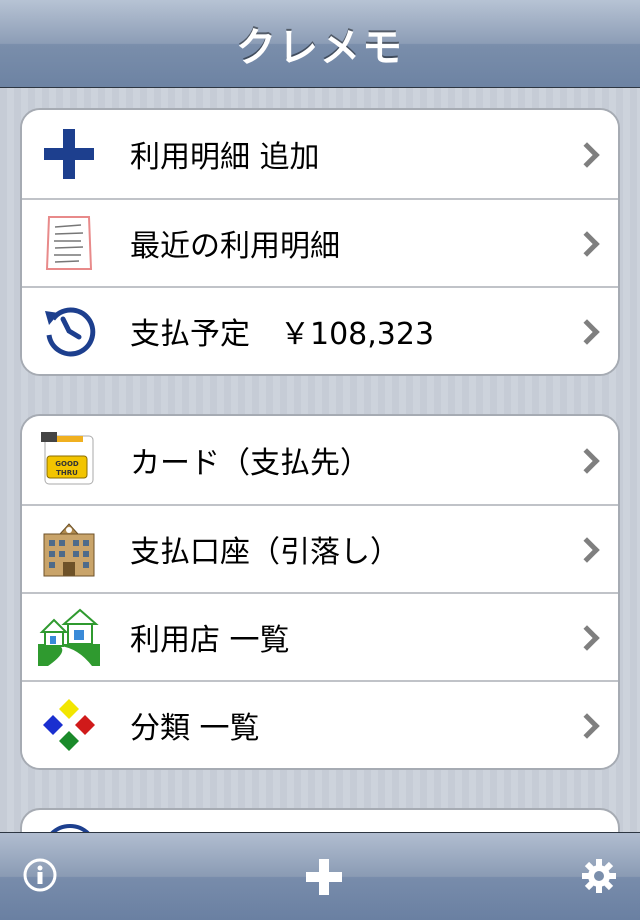 Image resolution: width=640 pixels, height=920 pixels. What do you see at coordinates (40, 875) in the screenshot?
I see `info-icon` at bounding box center [40, 875].